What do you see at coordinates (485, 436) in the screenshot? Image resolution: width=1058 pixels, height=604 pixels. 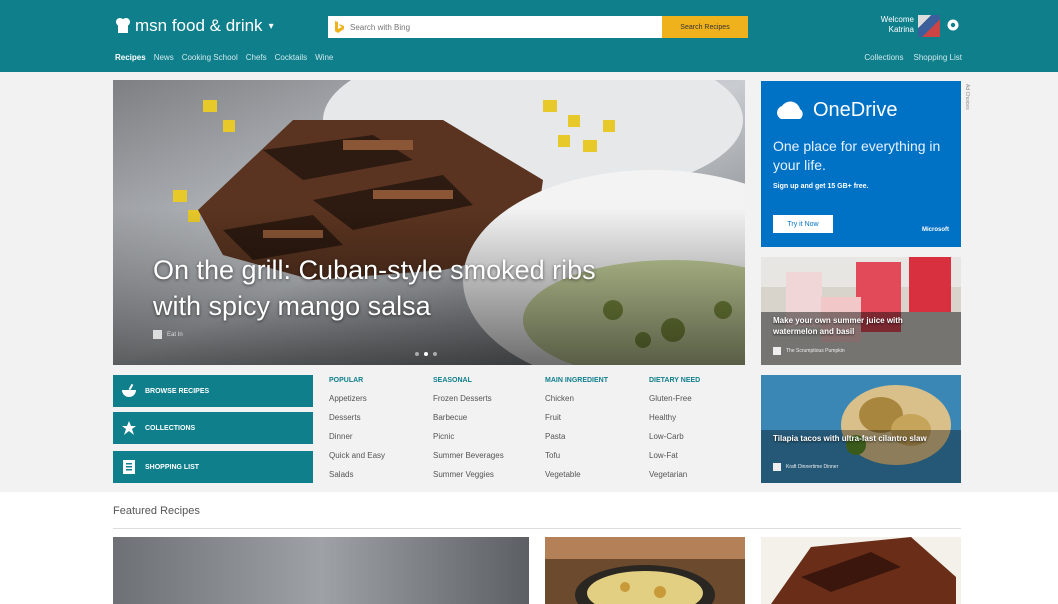 I see `category-link: Picnic` at bounding box center [485, 436].